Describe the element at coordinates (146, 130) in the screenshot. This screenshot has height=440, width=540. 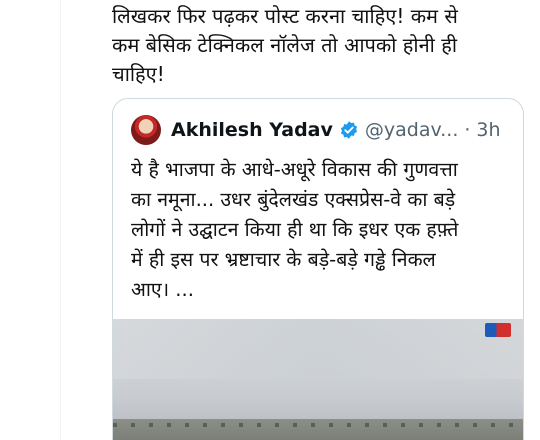
I see `author-avatar` at that location.